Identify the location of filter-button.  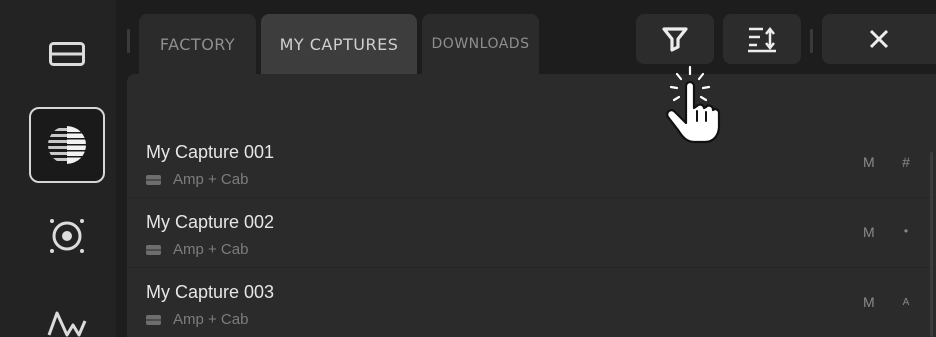
(675, 39).